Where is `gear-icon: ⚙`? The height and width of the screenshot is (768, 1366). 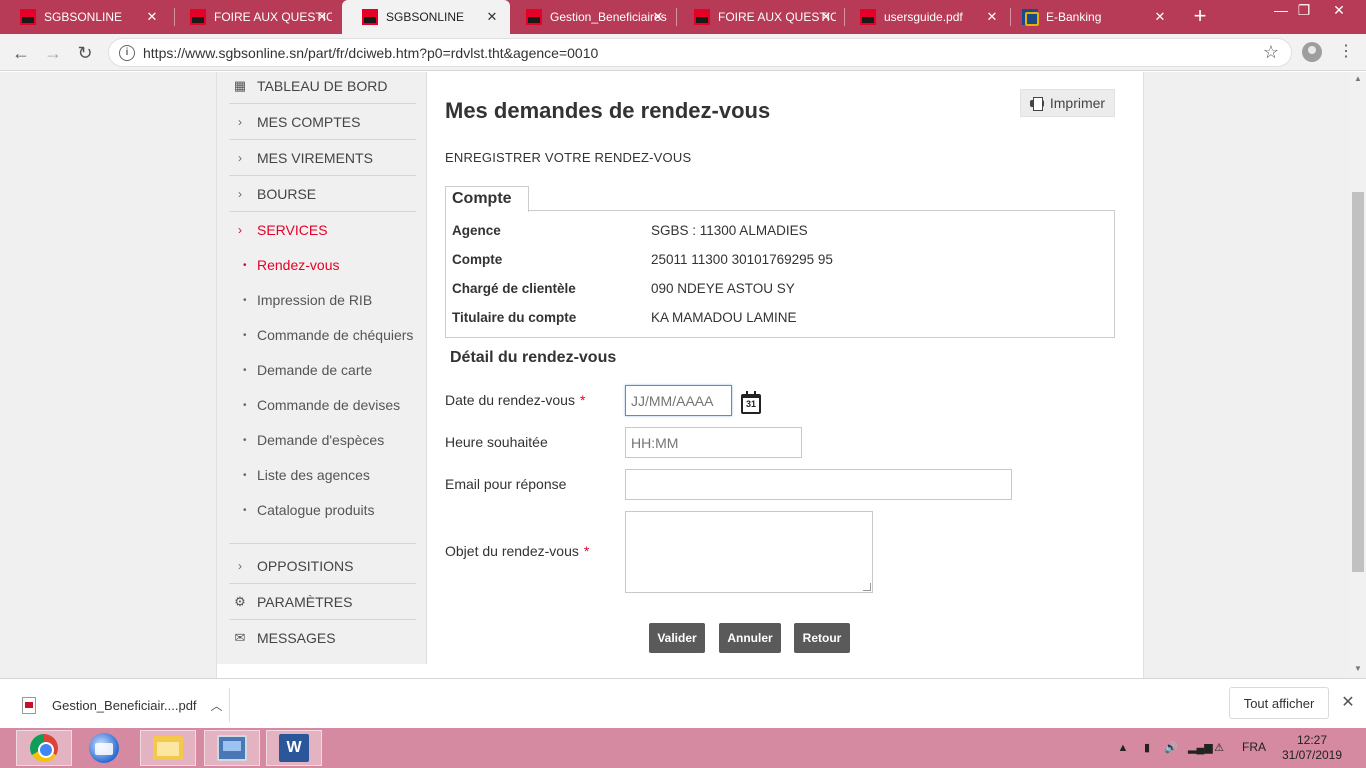 gear-icon: ⚙ is located at coordinates (240, 601).